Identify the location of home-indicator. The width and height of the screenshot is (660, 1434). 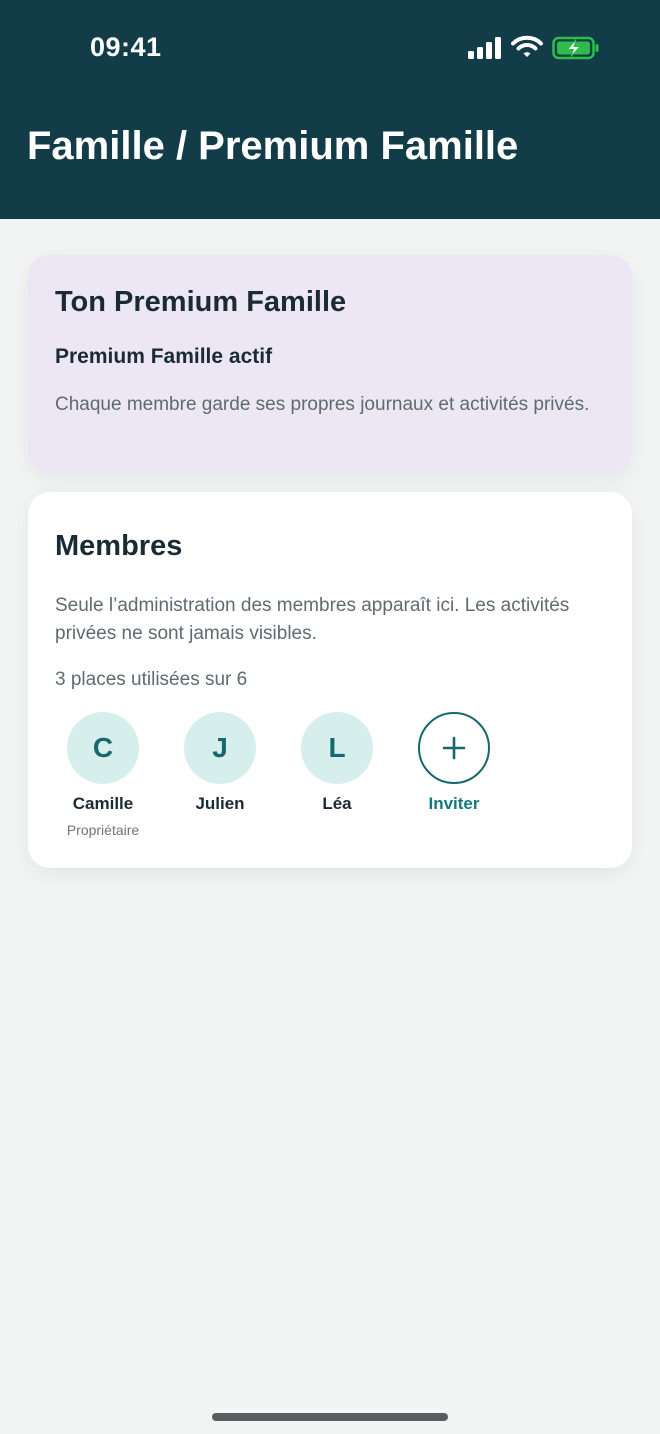
(330, 1417).